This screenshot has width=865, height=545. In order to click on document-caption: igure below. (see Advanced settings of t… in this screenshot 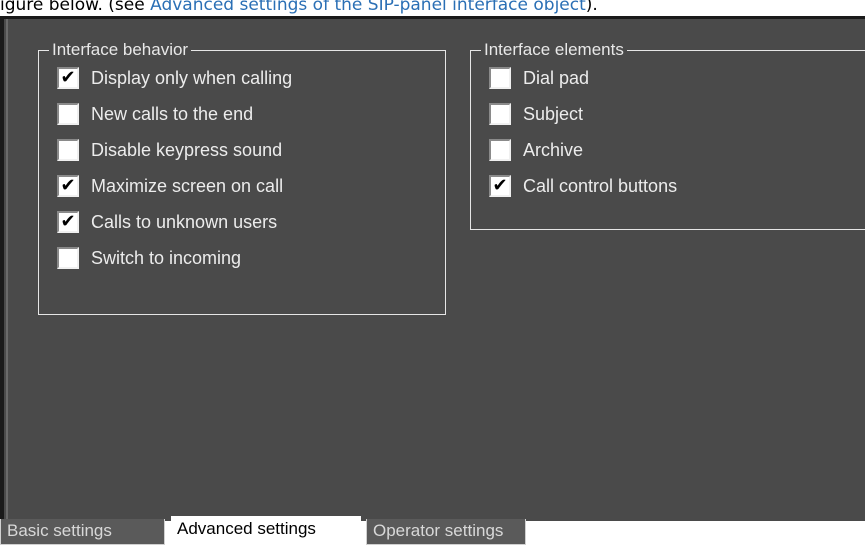, I will do `click(432, 8)`.